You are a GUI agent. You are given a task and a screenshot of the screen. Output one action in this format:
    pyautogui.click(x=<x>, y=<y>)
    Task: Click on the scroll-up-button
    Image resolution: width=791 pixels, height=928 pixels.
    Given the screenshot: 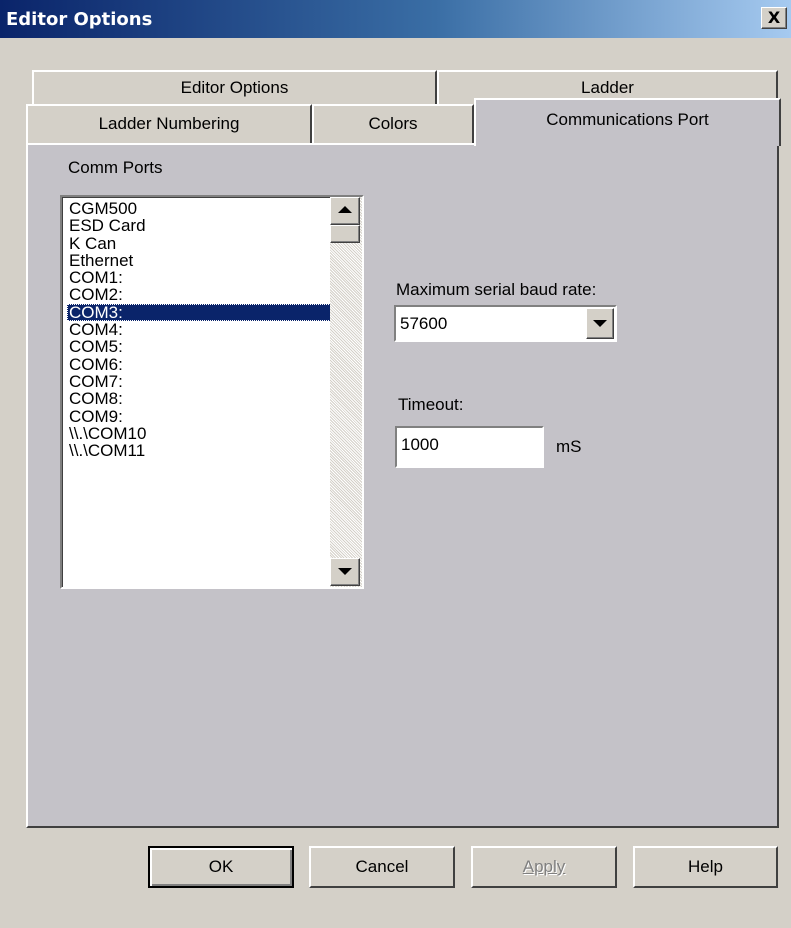 What is the action you would take?
    pyautogui.click(x=345, y=211)
    